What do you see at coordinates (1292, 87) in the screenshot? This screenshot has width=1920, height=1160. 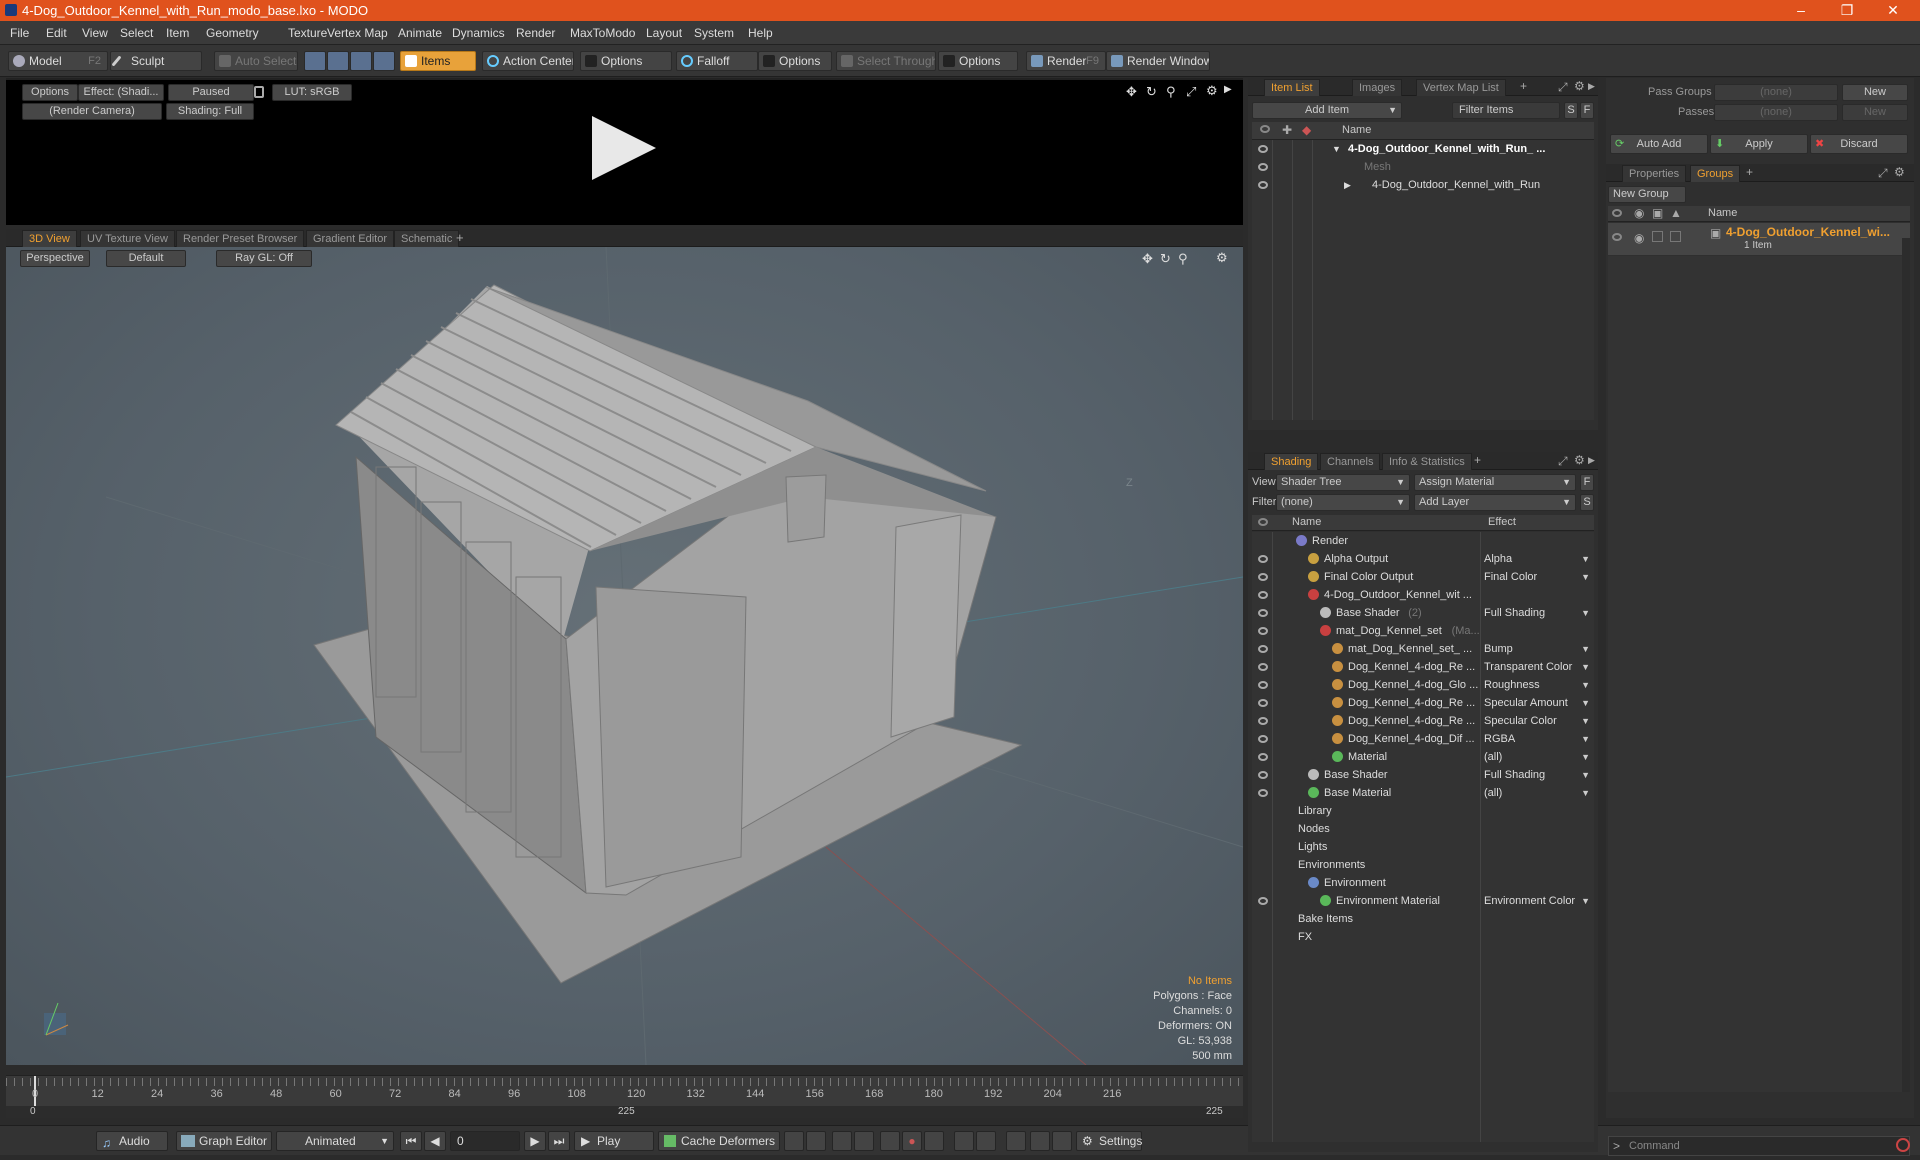 I see `tab-item-list: Item List` at bounding box center [1292, 87].